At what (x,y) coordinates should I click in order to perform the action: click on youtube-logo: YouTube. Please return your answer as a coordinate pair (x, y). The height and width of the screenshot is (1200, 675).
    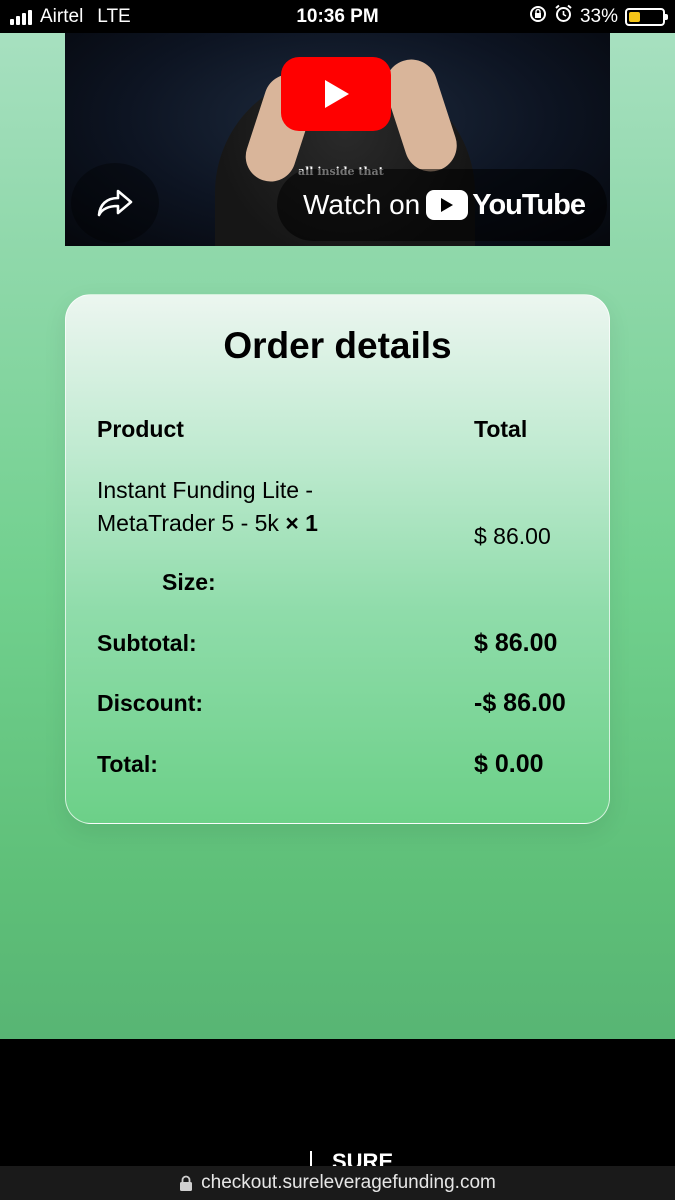
    Looking at the image, I should click on (506, 205).